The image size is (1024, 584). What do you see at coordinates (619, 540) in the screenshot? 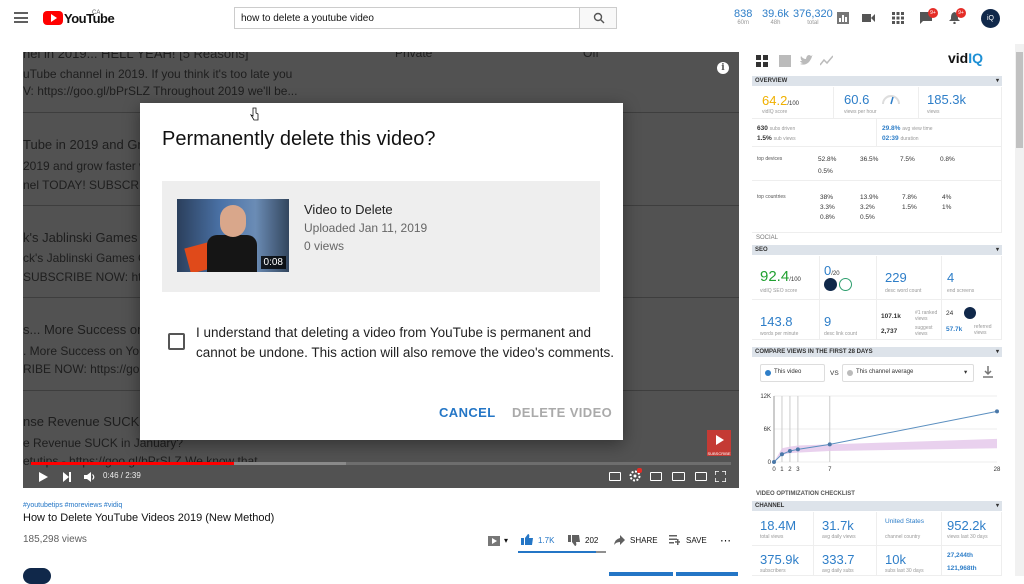
I see `share-icon` at bounding box center [619, 540].